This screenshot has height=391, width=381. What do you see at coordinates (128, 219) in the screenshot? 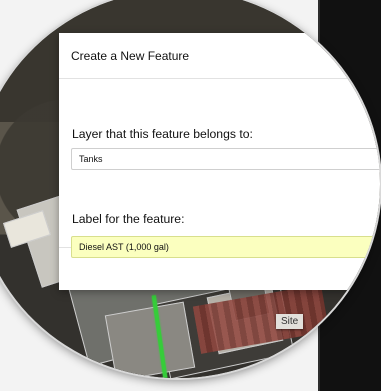
I see `feature-label: Label for the feature:` at bounding box center [128, 219].